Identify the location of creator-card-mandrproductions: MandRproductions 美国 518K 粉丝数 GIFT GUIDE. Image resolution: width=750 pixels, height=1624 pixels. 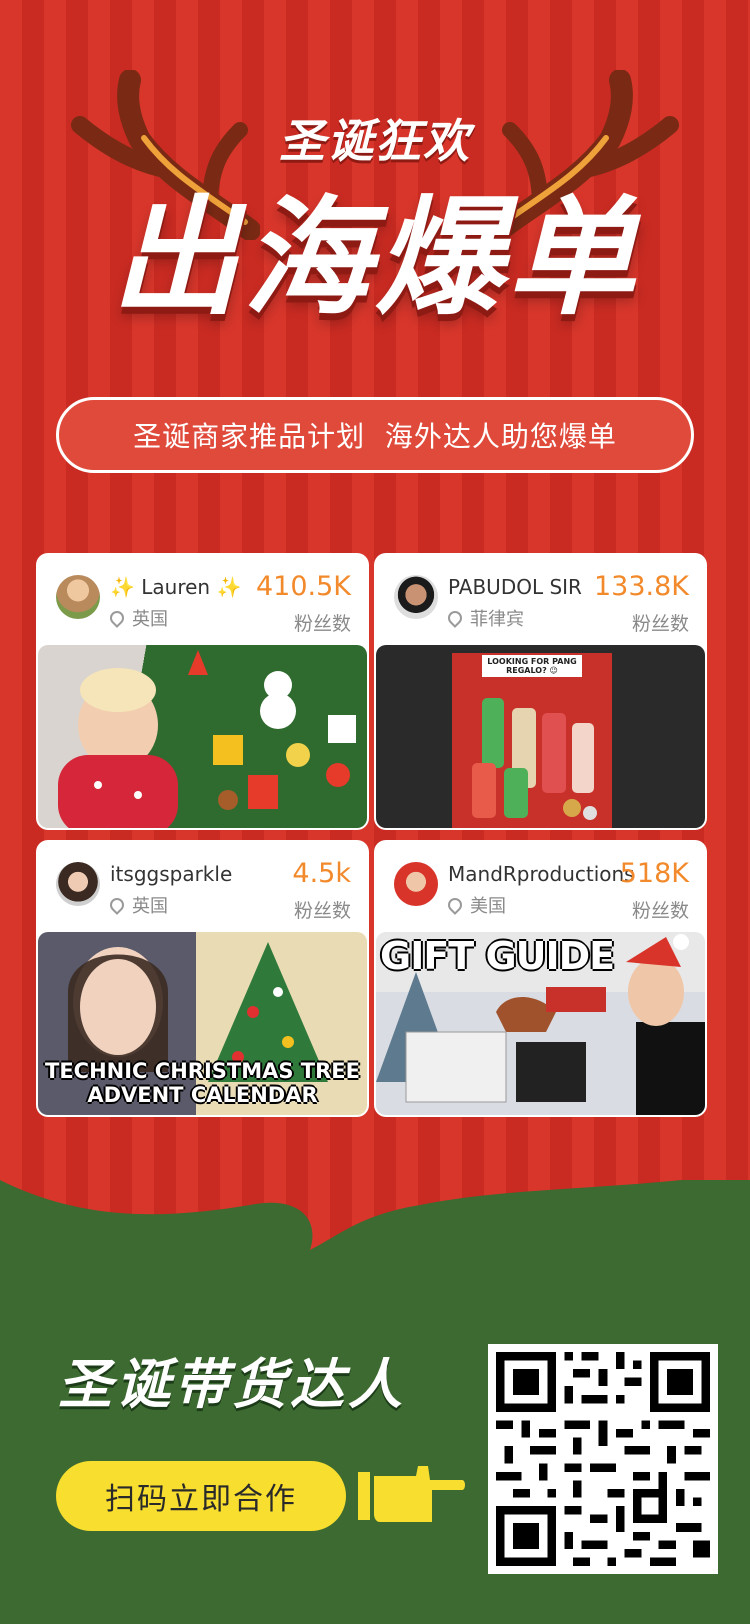
(540, 978).